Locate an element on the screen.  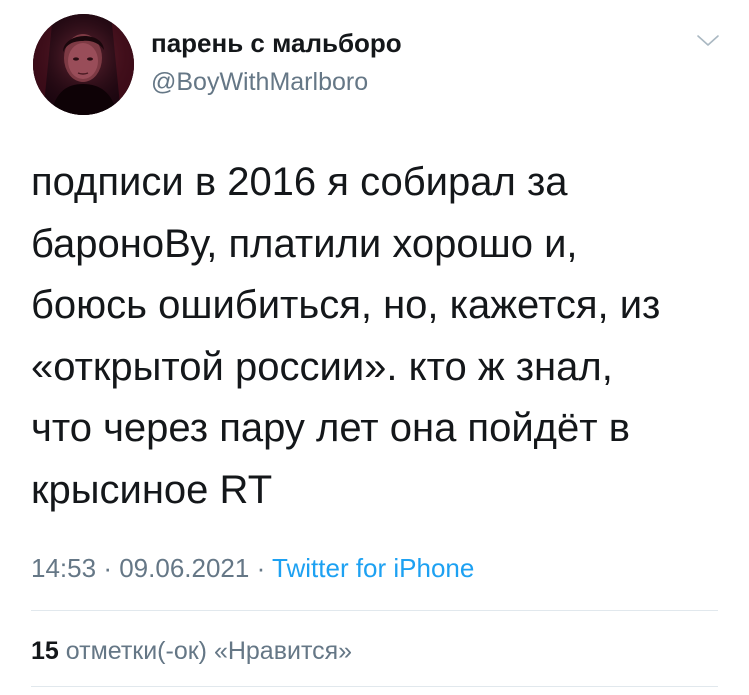
tweet-time: 14:53 is located at coordinates (63, 568).